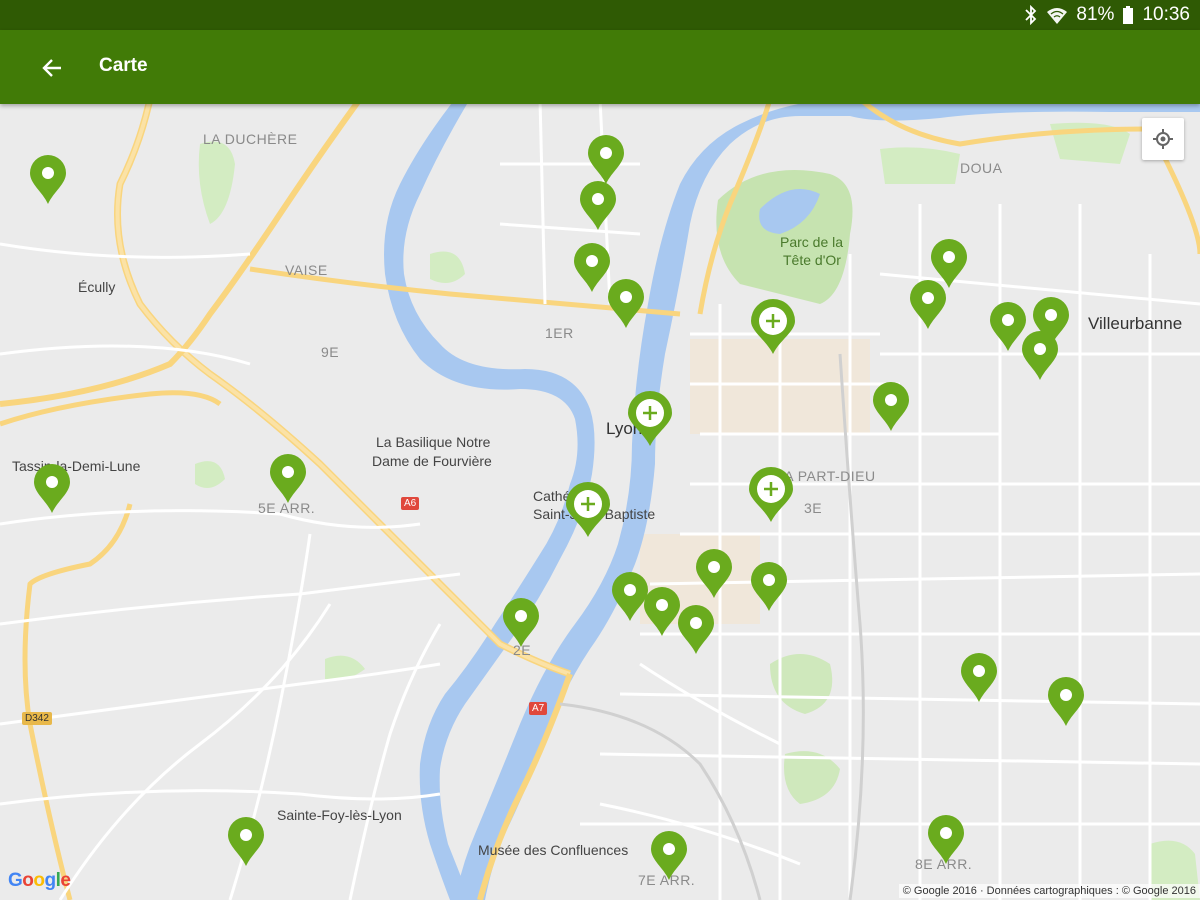 This screenshot has height=900, width=1200. Describe the element at coordinates (410, 503) in the screenshot. I see `highway-shield-a6: A6` at that location.